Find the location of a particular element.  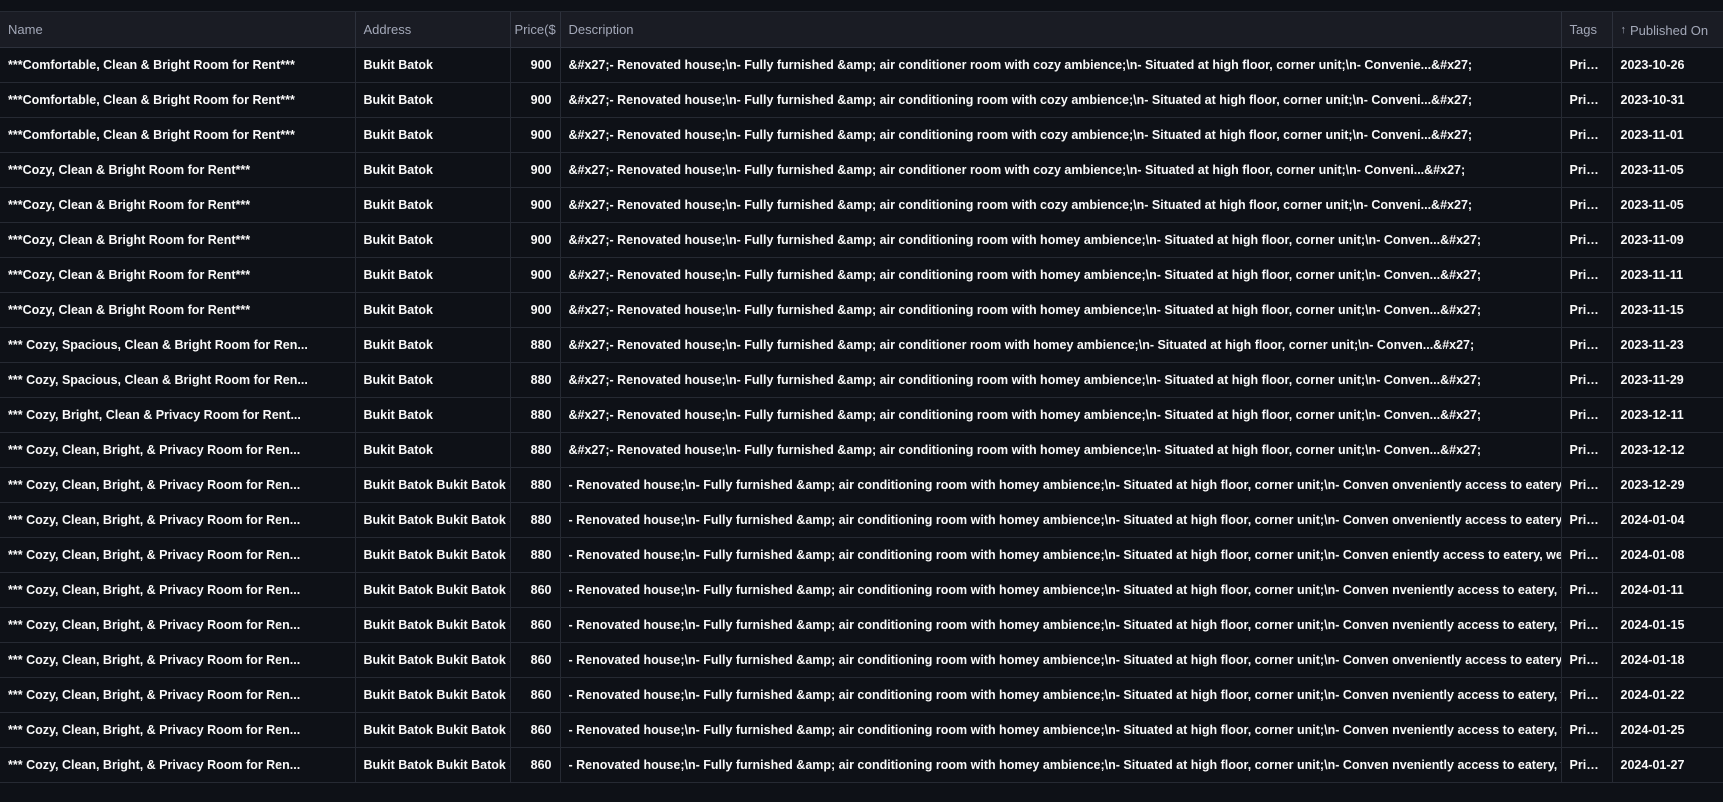

cell-published-on: 2024-01-22 is located at coordinates (1667, 695).